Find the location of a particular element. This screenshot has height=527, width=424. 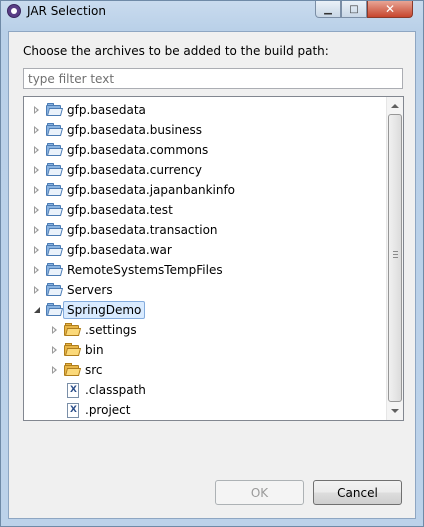

tree-item: RemoteSystemsTempFiles is located at coordinates (127, 270).